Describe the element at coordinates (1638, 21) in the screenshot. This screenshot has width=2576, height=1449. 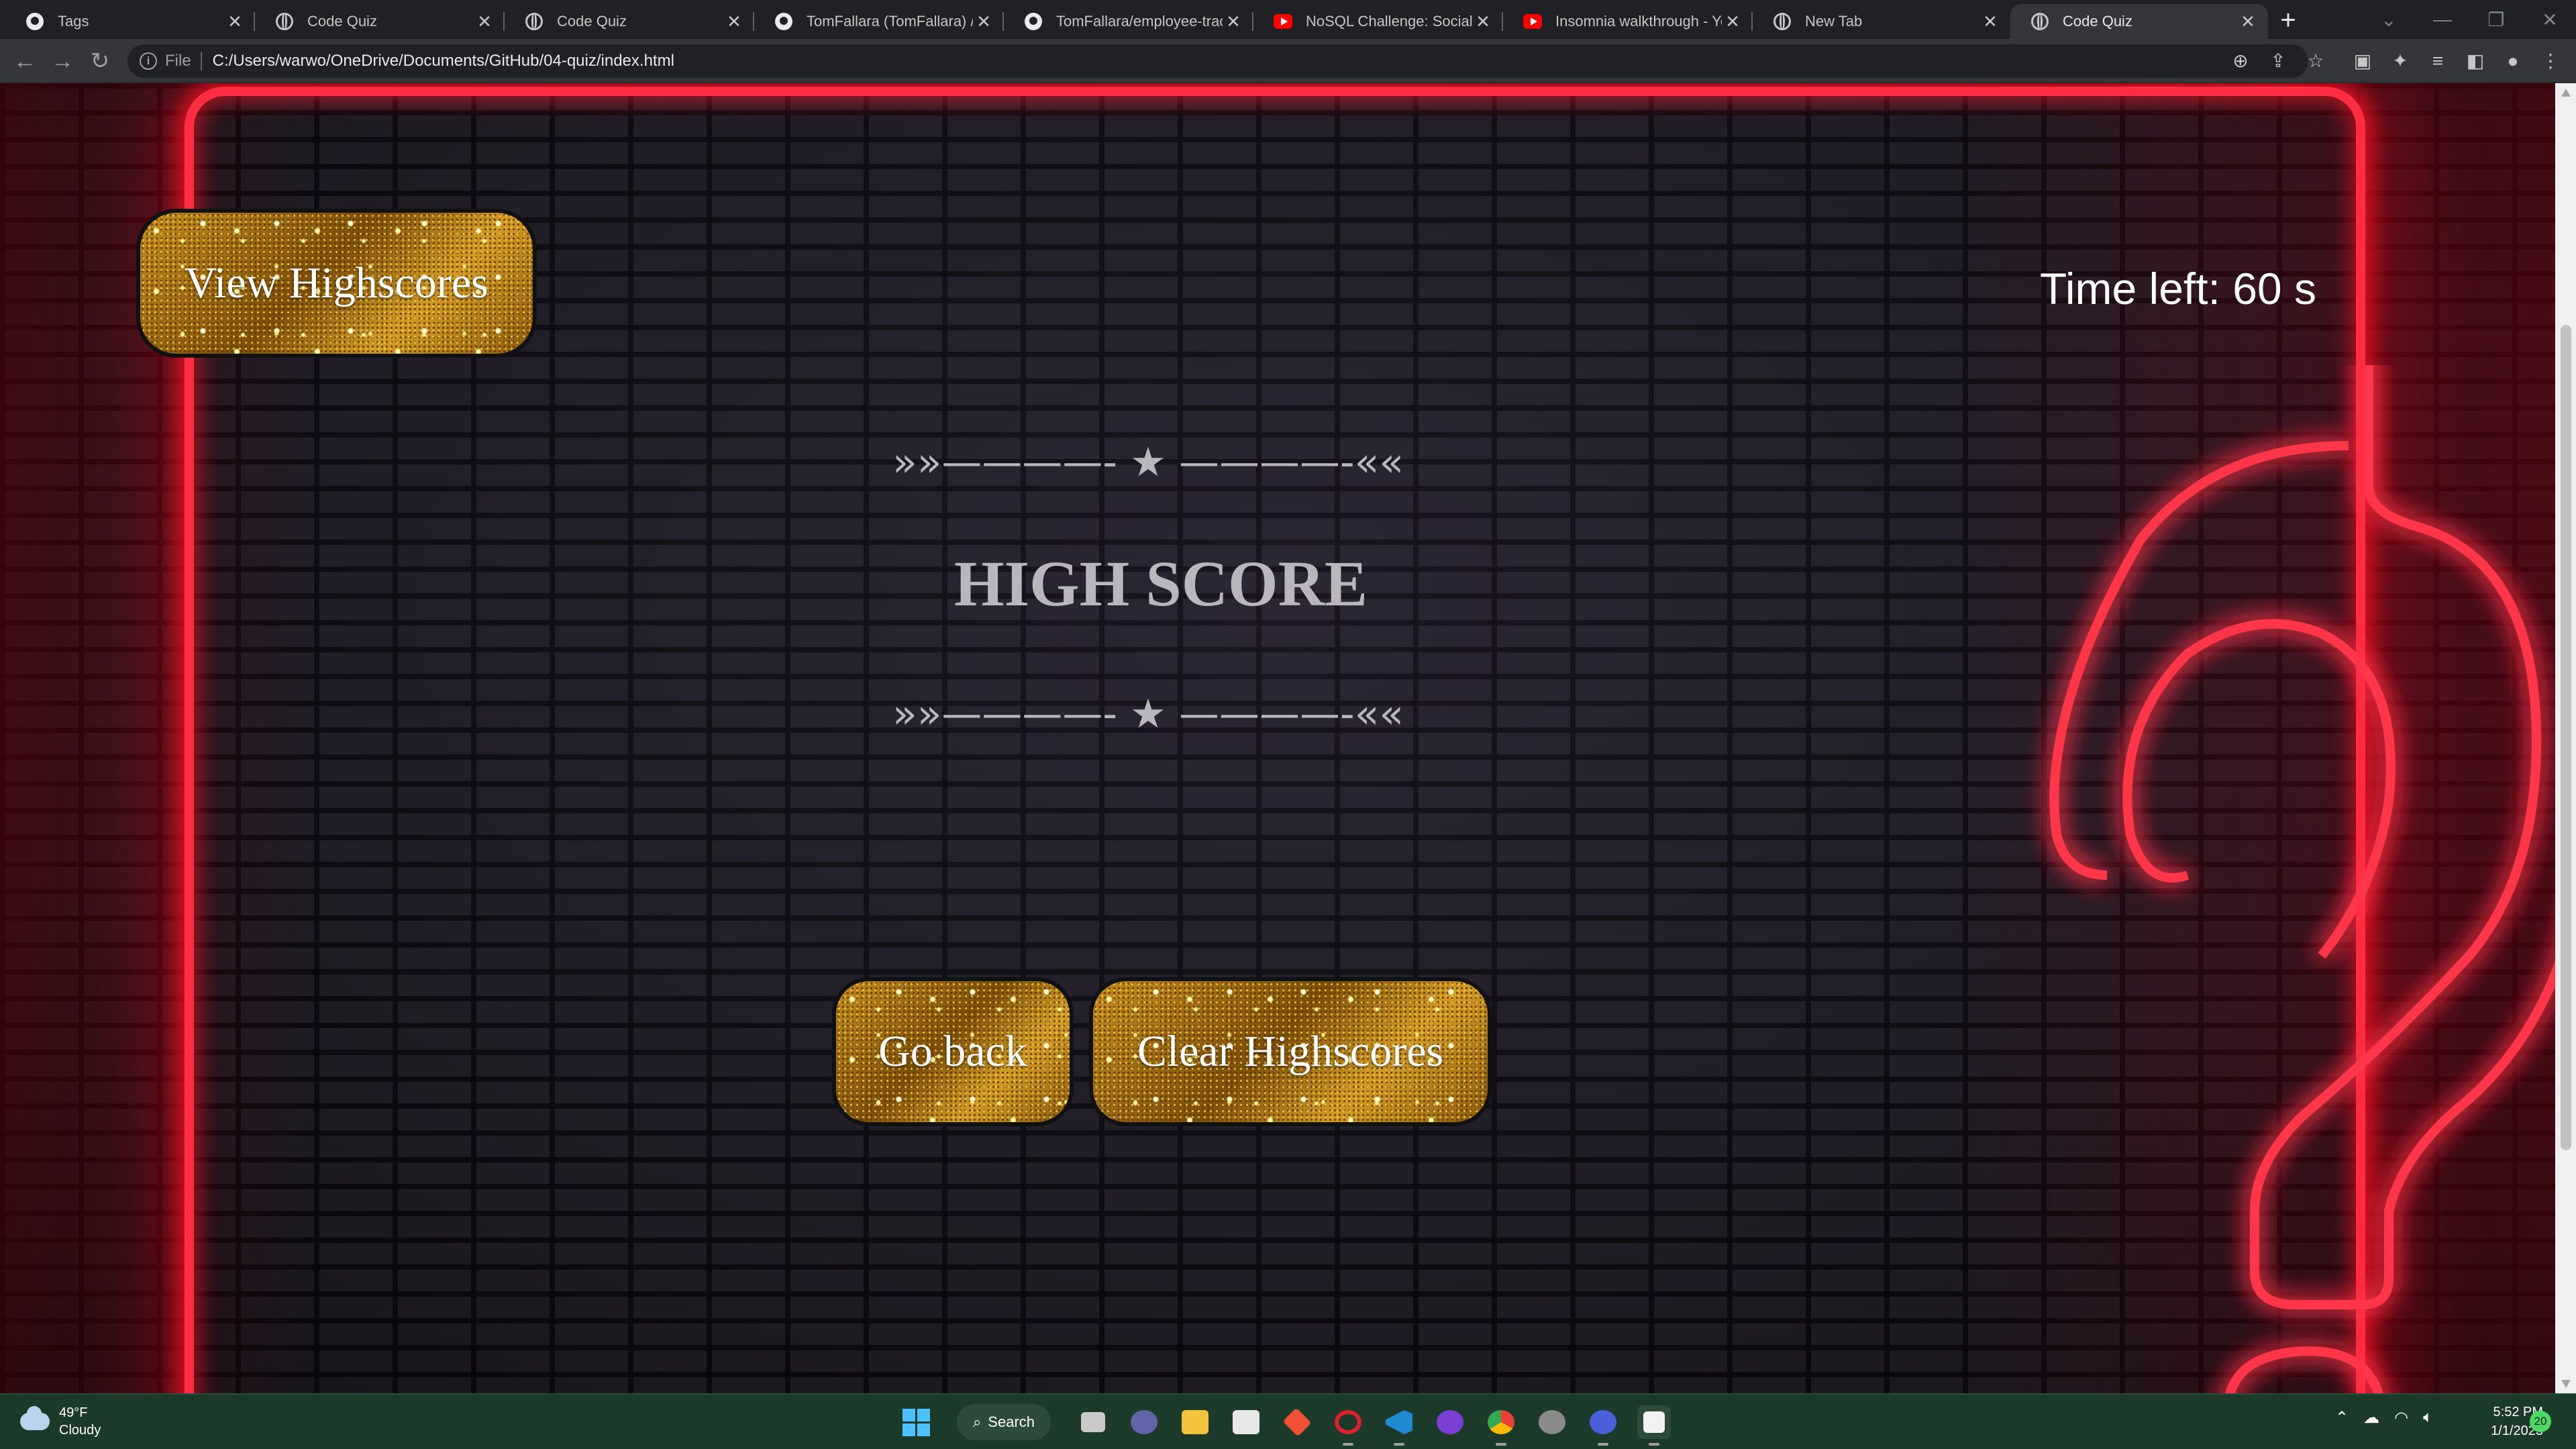
I see `tab-title: Insomnia walkthrough - You` at that location.